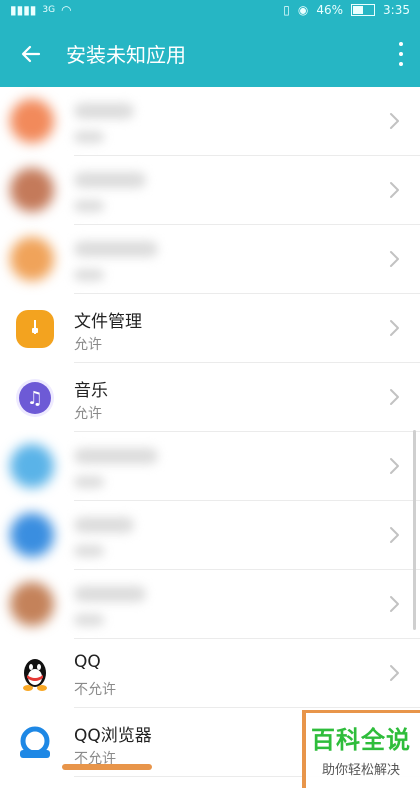  What do you see at coordinates (210, 328) in the screenshot?
I see `list-item: 文件管理 允许` at bounding box center [210, 328].